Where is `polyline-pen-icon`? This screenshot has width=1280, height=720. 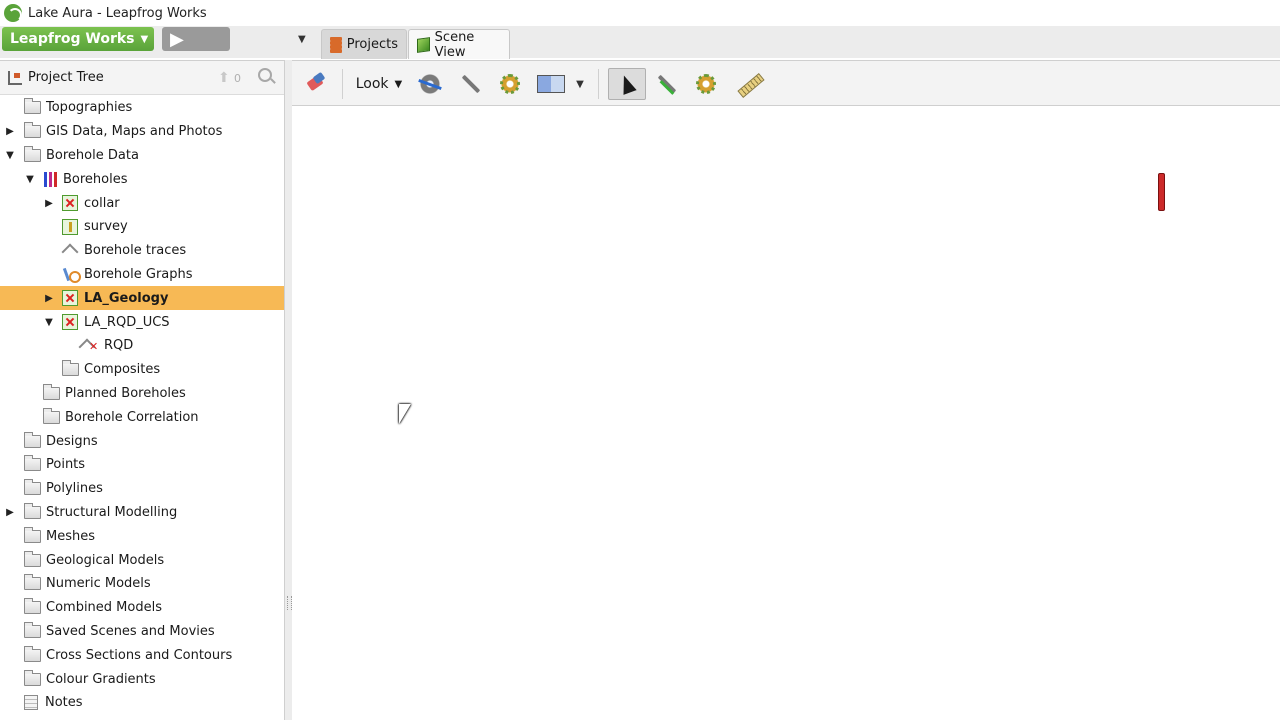 polyline-pen-icon is located at coordinates (666, 84).